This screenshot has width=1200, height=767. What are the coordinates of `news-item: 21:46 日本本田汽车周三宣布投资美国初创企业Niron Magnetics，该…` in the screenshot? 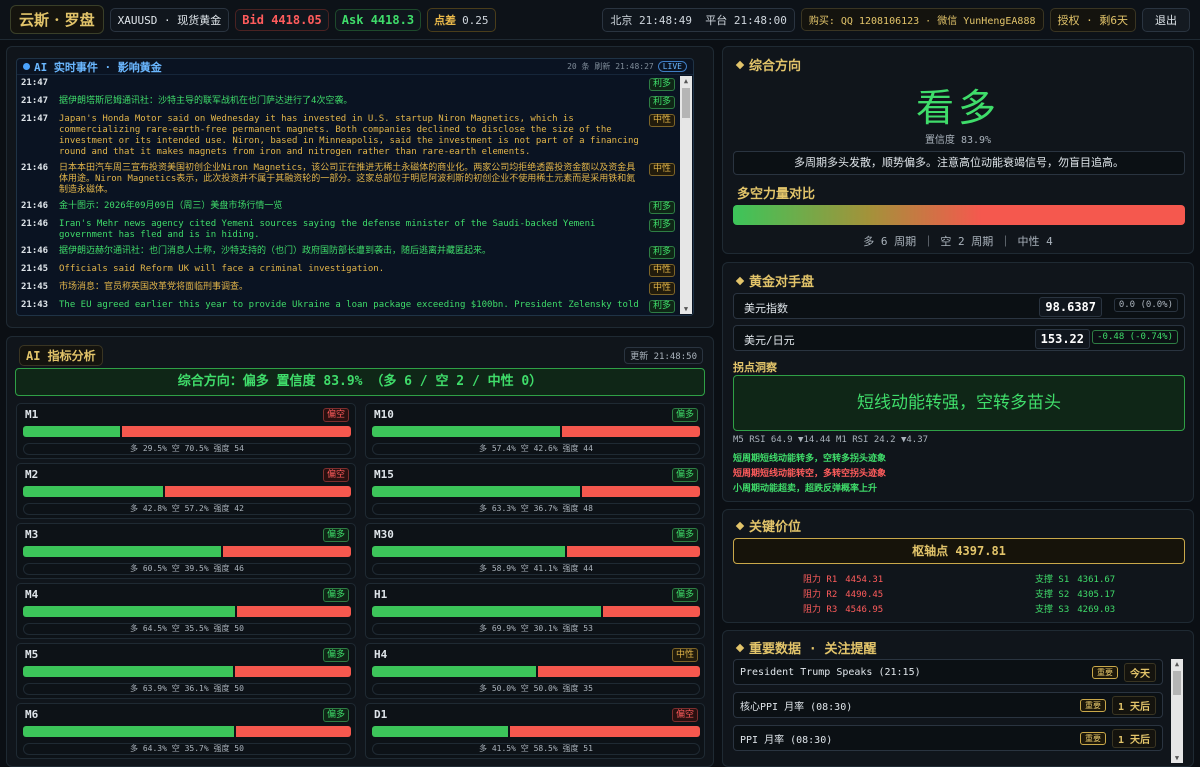 It's located at (348, 180).